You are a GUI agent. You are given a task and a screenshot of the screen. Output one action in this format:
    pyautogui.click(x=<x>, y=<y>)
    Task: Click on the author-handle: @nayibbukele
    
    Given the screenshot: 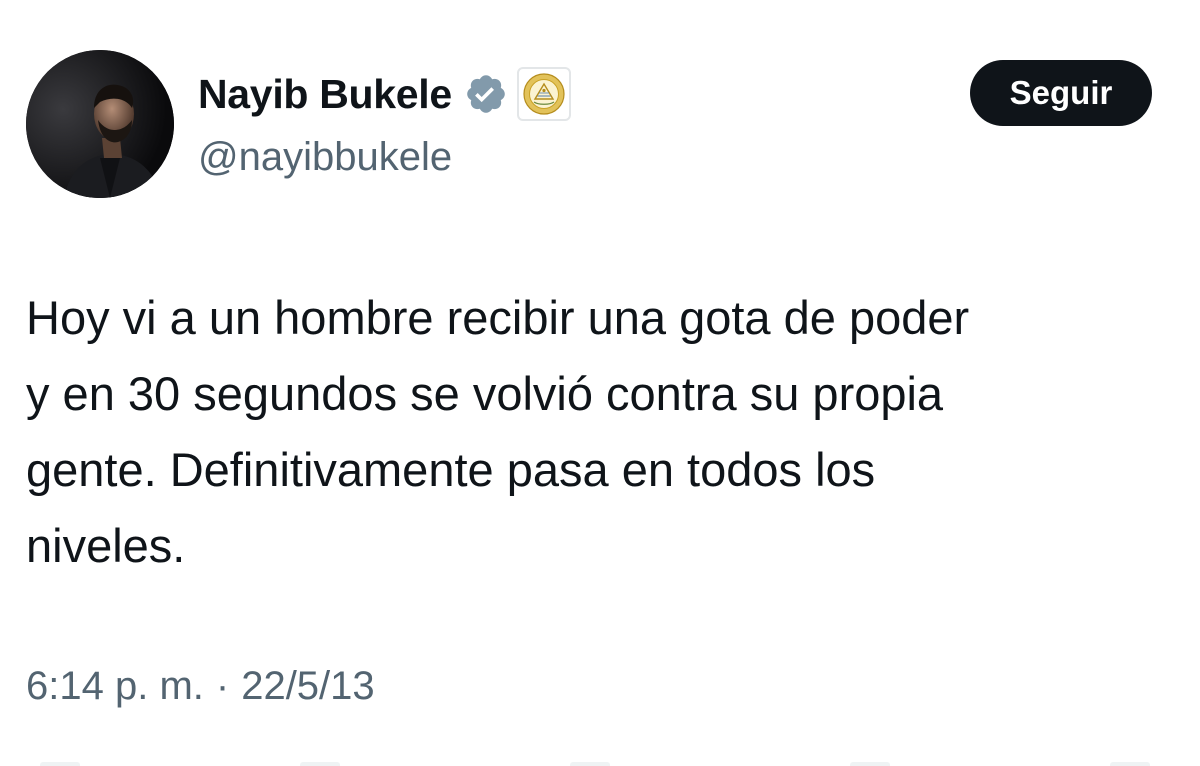 What is the action you would take?
    pyautogui.click(x=325, y=157)
    